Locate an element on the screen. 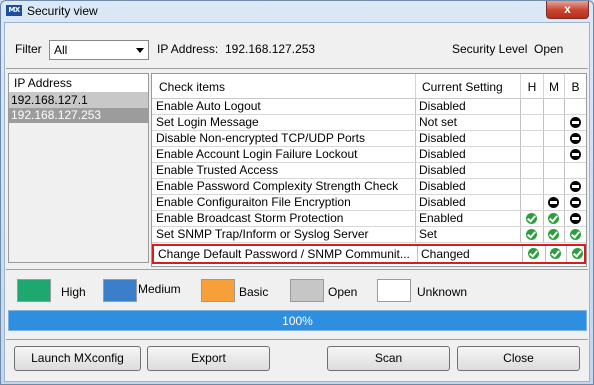  table-row: Enable Trusted Access Disabled is located at coordinates (369, 171).